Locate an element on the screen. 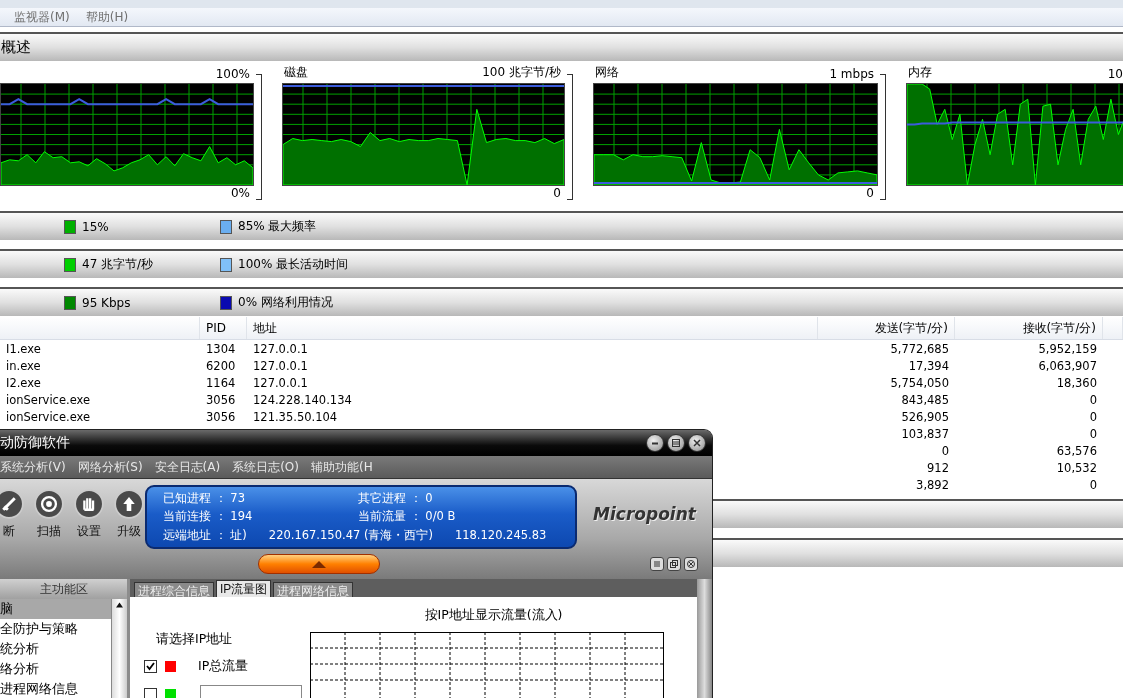 This screenshot has height=698, width=1123. nav-item: 脑 is located at coordinates (55, 609).